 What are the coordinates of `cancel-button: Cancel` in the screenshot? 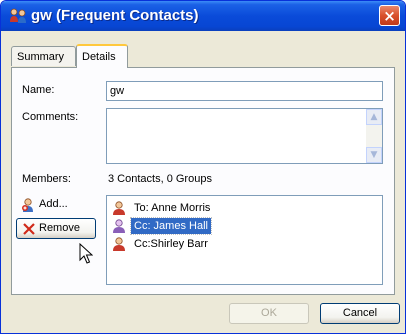 It's located at (360, 313).